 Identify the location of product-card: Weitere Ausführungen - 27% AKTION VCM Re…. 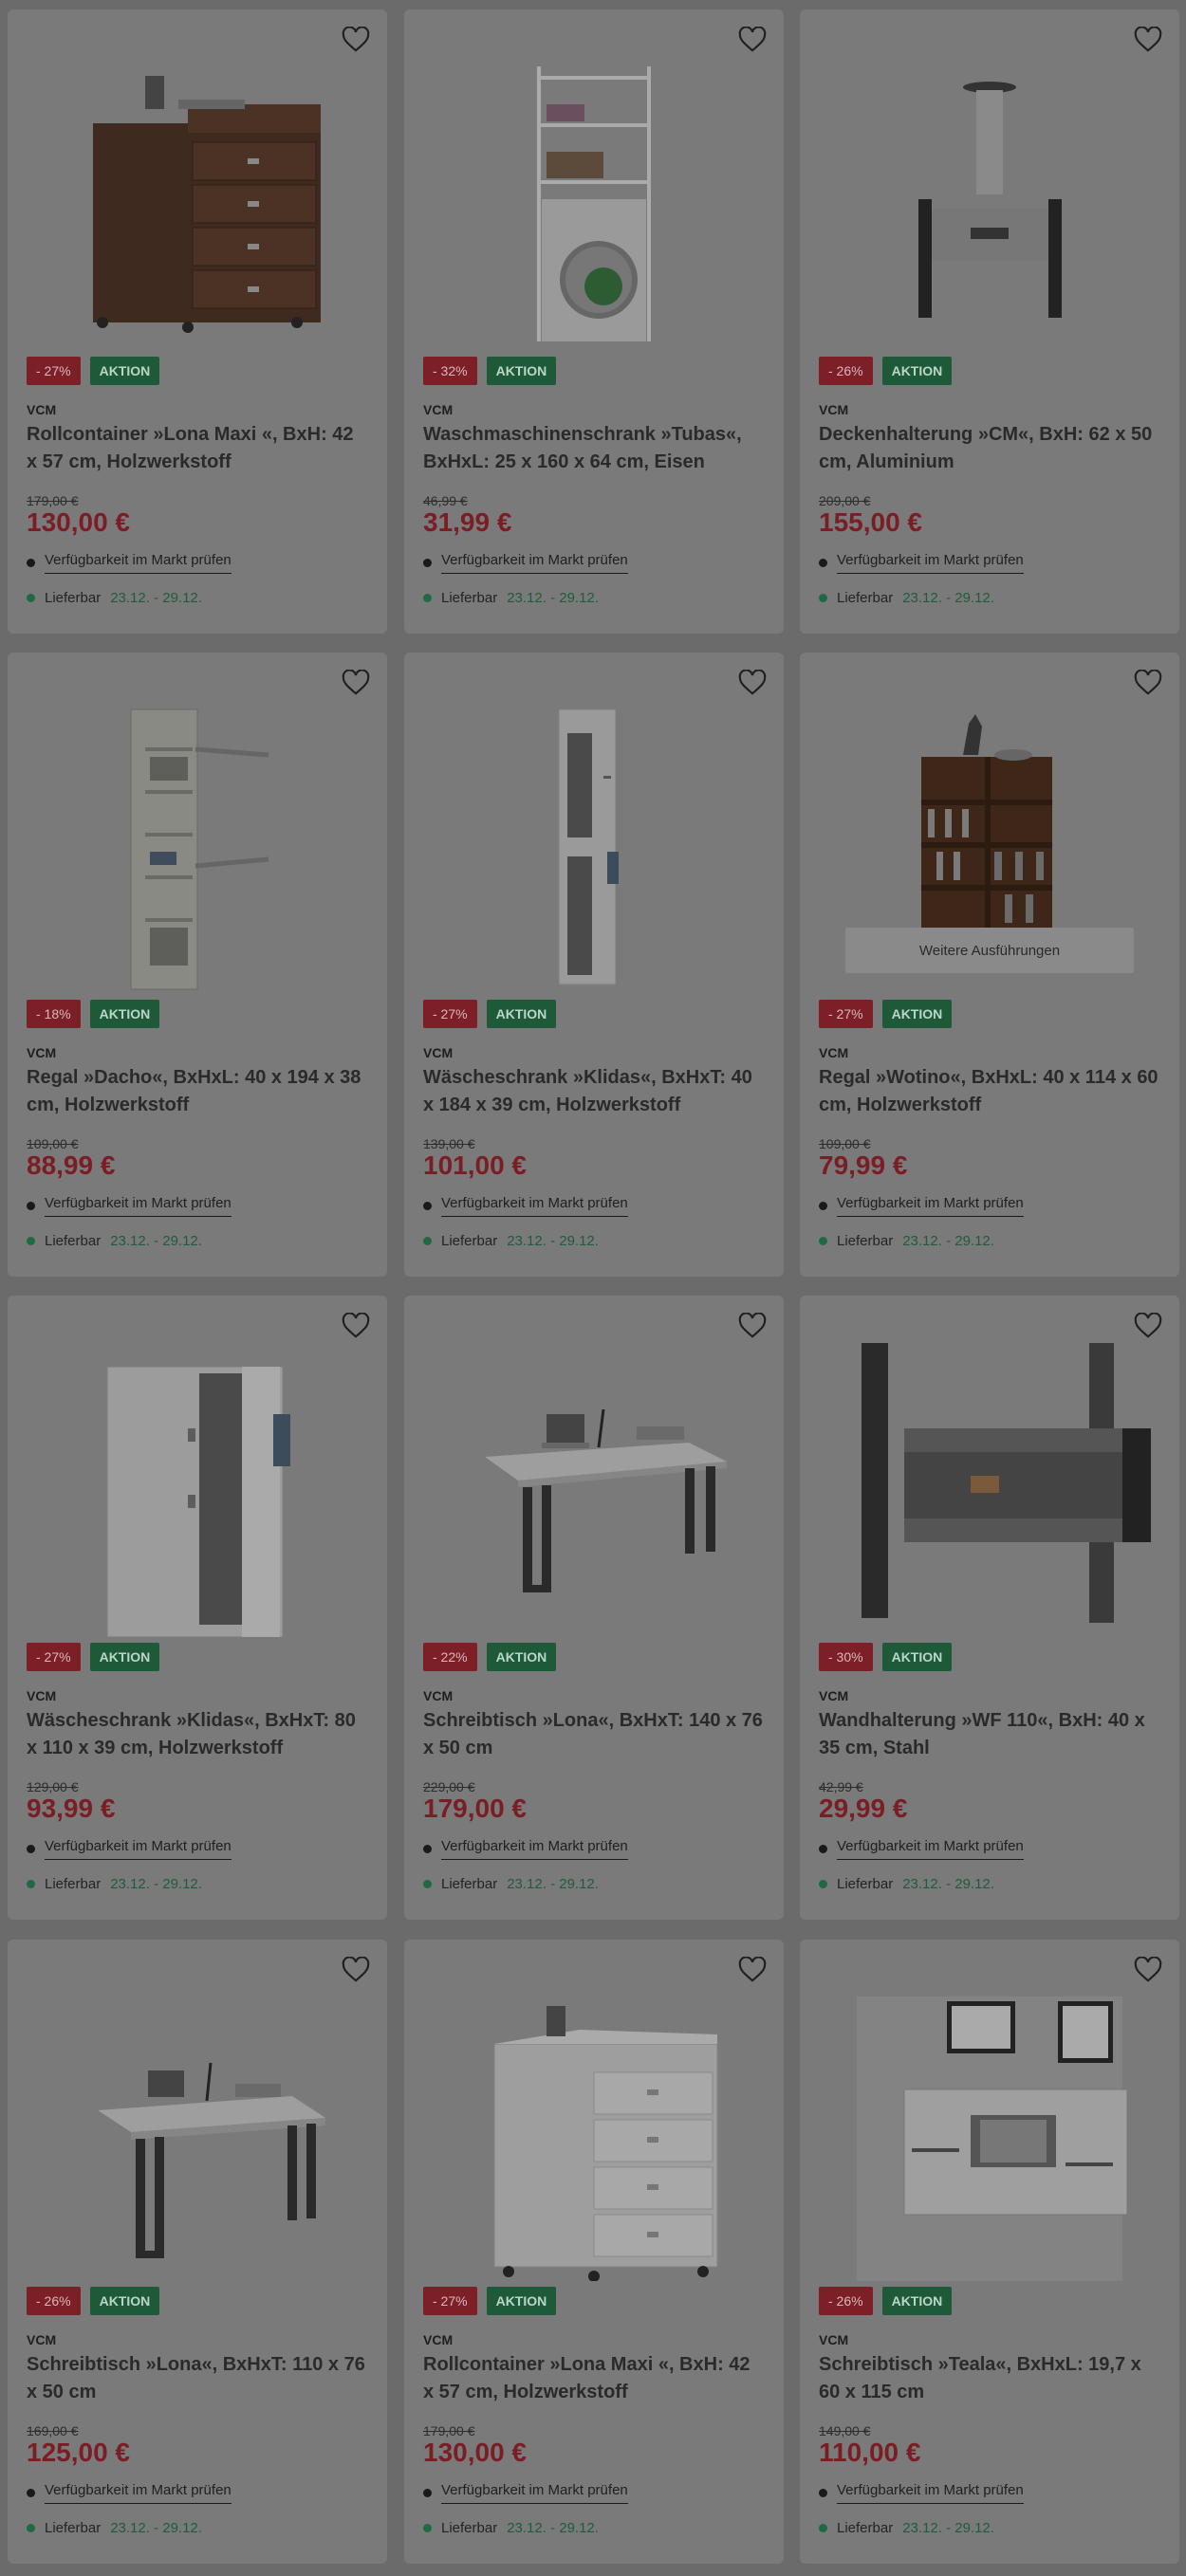
(989, 965).